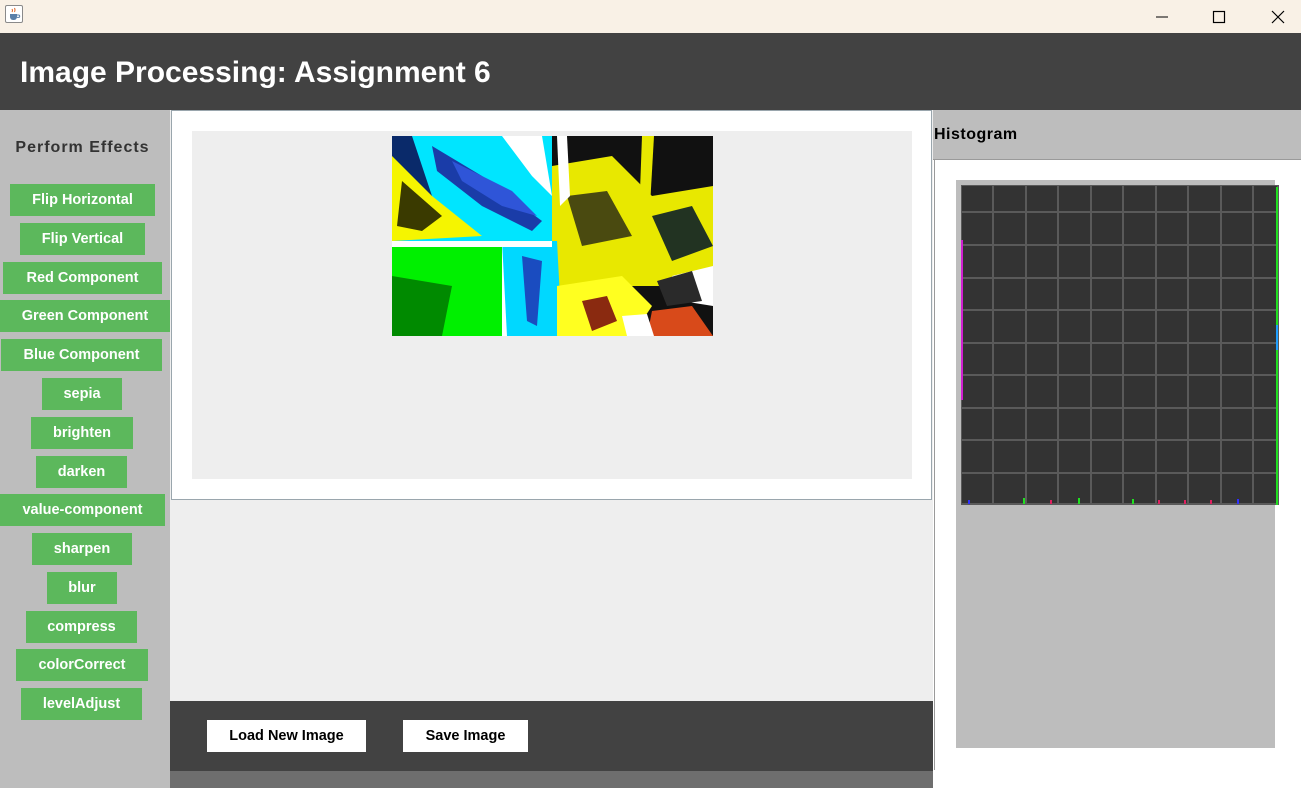 This screenshot has height=788, width=1301. What do you see at coordinates (551, 736) in the screenshot?
I see `bottom-toolbar: Load New Image Save Image` at bounding box center [551, 736].